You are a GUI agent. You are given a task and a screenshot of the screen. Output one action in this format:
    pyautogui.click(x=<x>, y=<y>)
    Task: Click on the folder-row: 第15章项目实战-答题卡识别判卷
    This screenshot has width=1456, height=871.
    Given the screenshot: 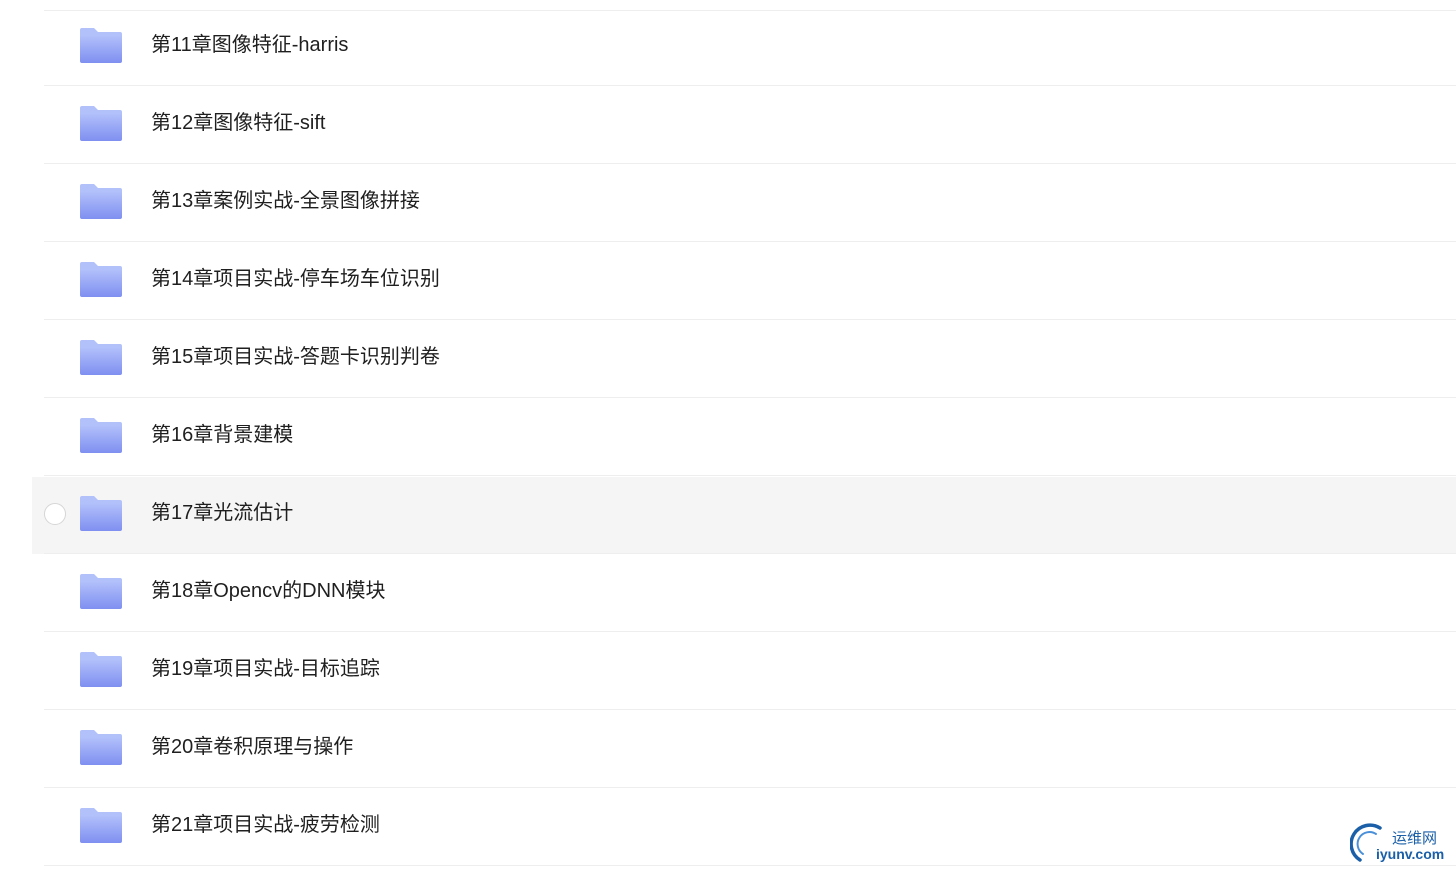 What is the action you would take?
    pyautogui.click(x=744, y=359)
    